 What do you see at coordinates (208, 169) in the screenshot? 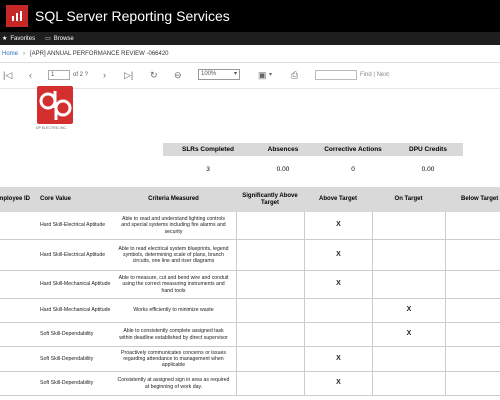
I see `stats-value-slrs: 3` at bounding box center [208, 169].